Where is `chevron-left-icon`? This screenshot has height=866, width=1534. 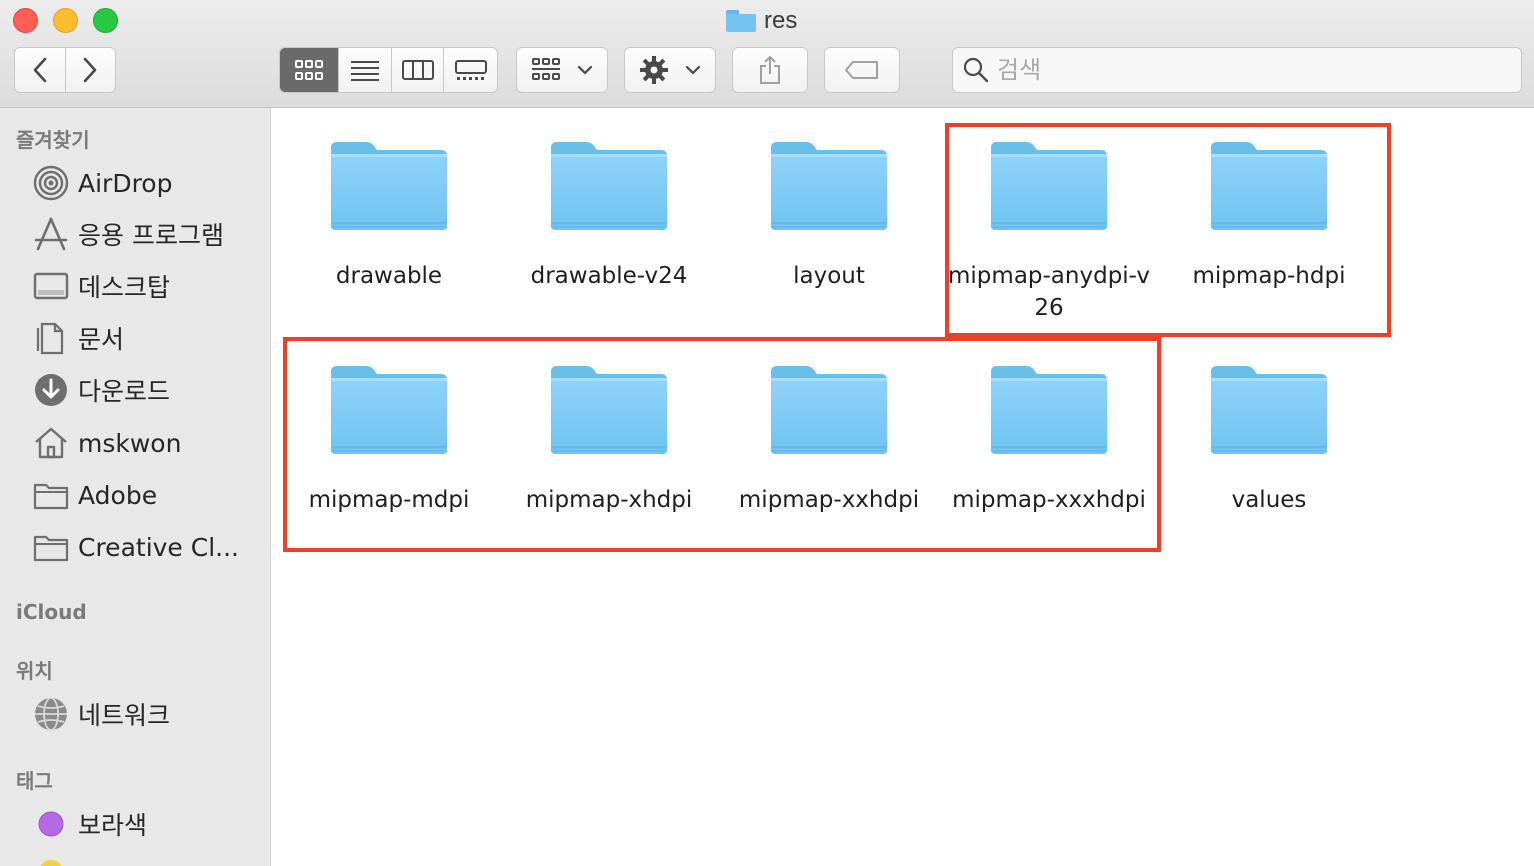
chevron-left-icon is located at coordinates (40, 70).